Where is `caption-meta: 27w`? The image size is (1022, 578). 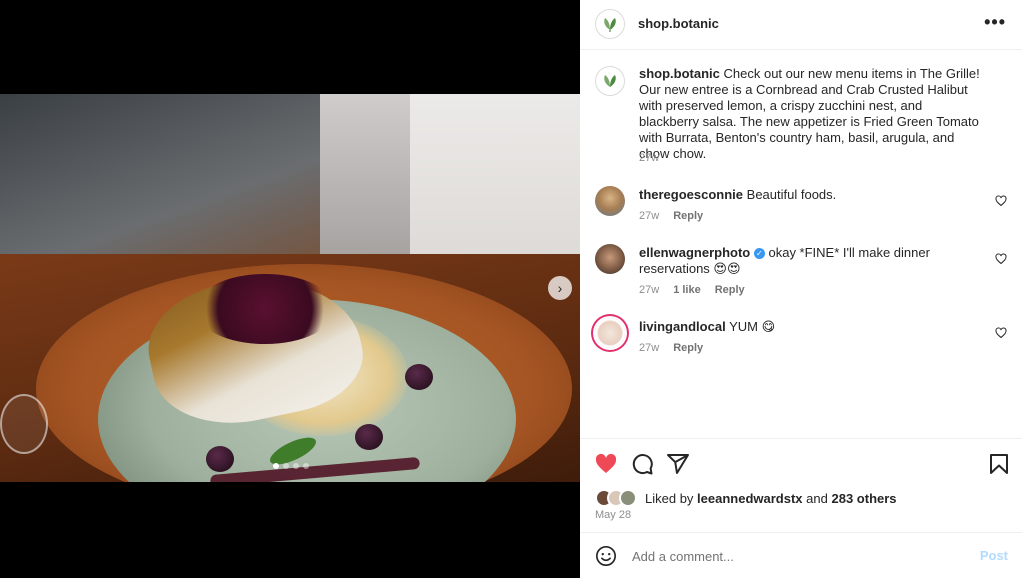 caption-meta: 27w is located at coordinates (649, 158).